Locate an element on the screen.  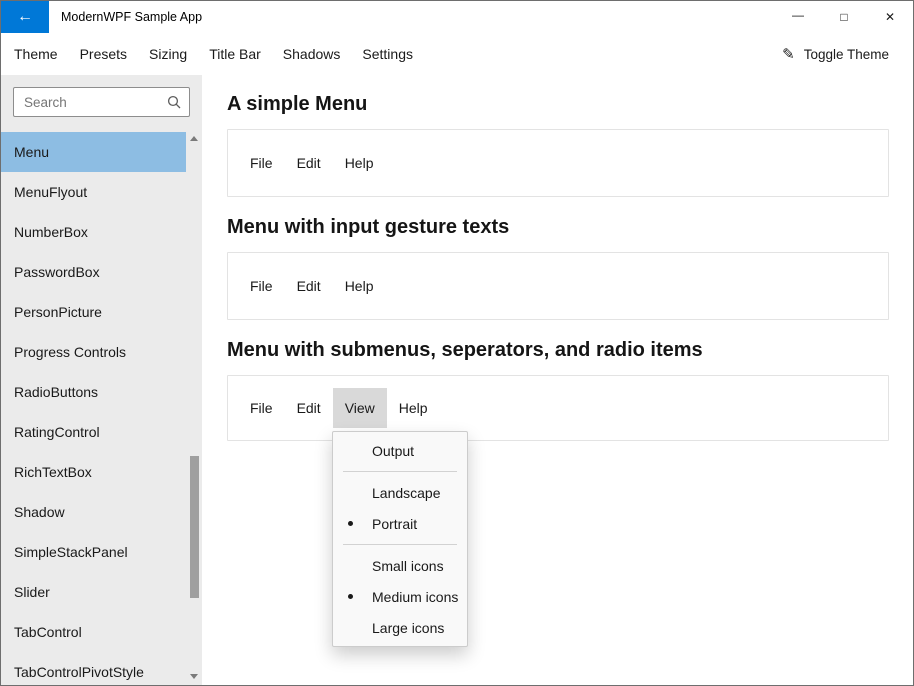
minimize-button: — is located at coordinates (798, 17).